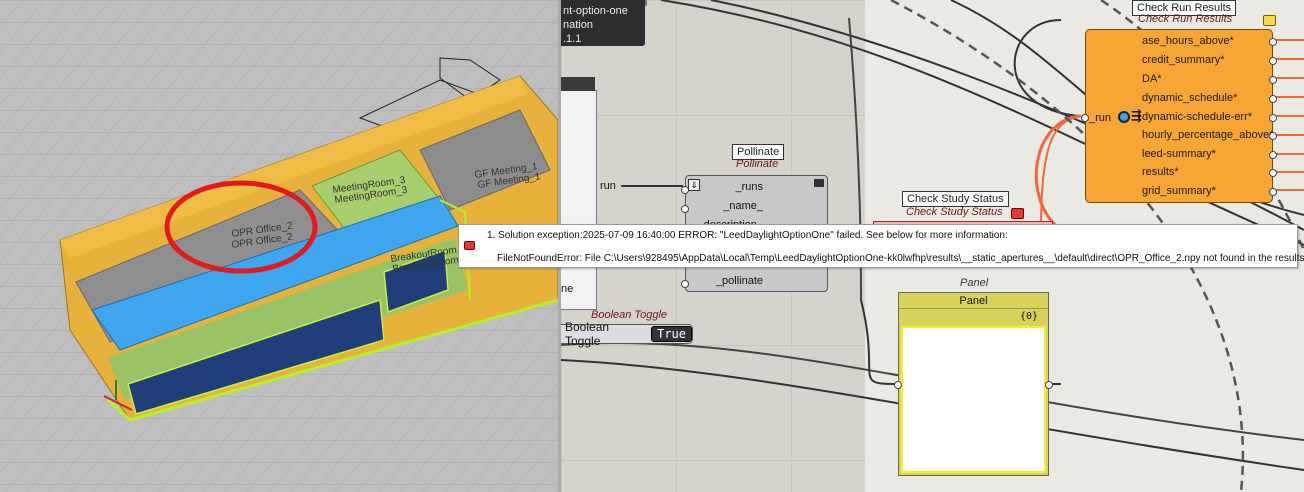 This screenshot has width=1304, height=492. What do you see at coordinates (1269, 20) in the screenshot?
I see `preview-toggle-icon` at bounding box center [1269, 20].